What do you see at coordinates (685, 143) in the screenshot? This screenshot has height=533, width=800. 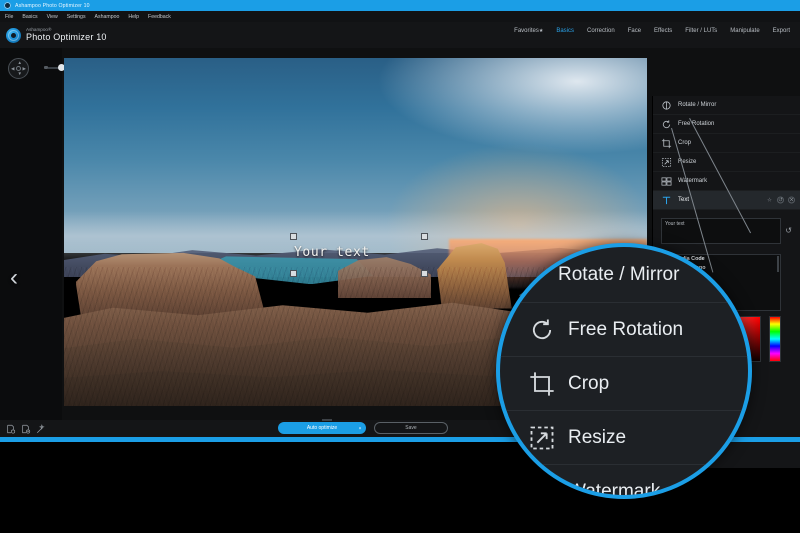 I see `tool-label: Crop` at bounding box center [685, 143].